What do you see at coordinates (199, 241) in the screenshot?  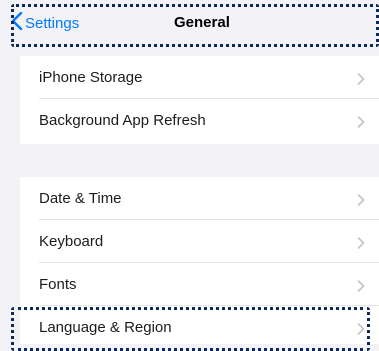 I see `settings-row-keyboard: Keyboard` at bounding box center [199, 241].